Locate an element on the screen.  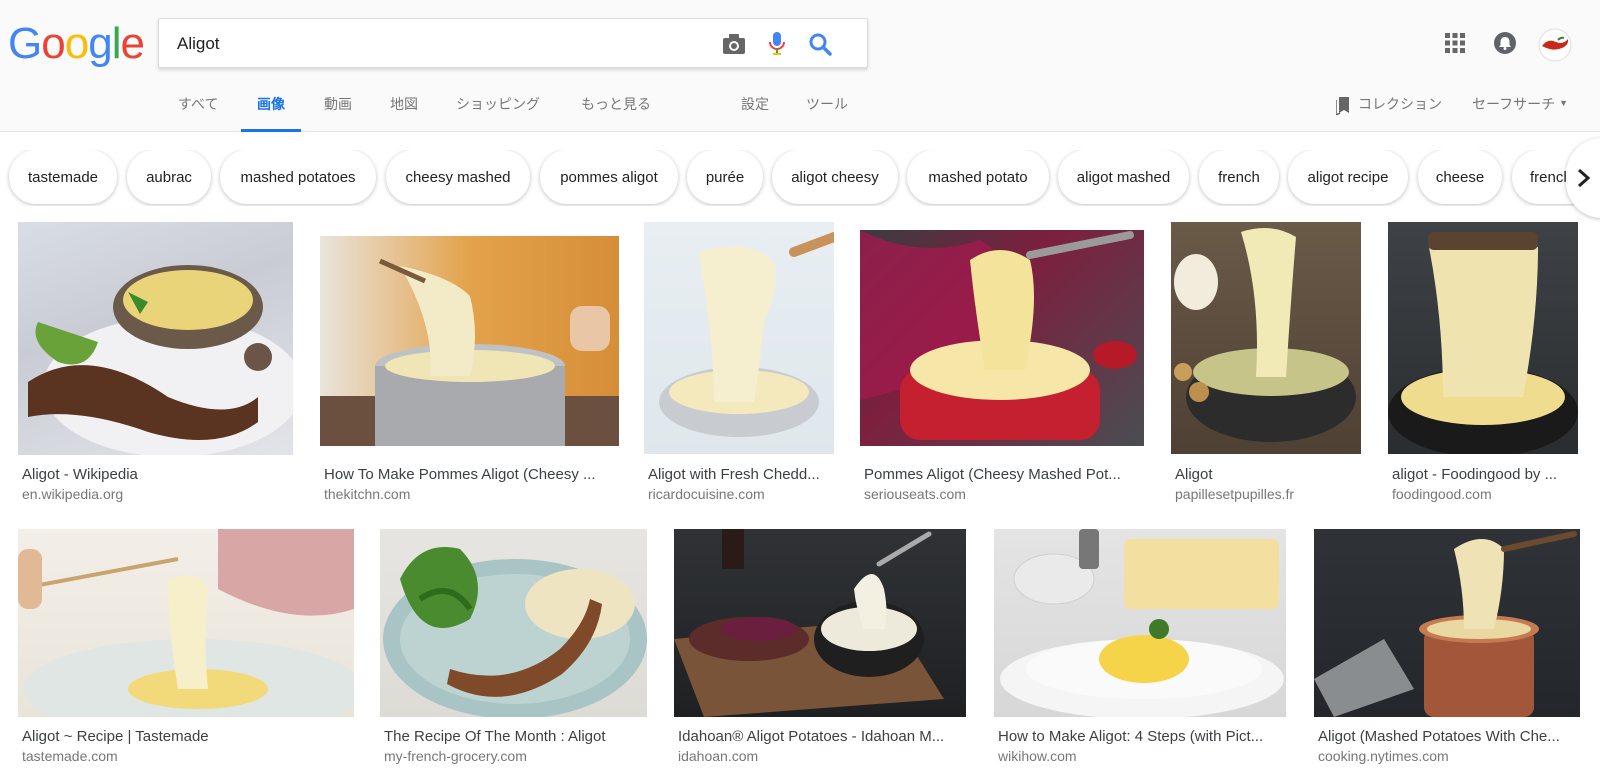
chip: cheese is located at coordinates (1460, 177).